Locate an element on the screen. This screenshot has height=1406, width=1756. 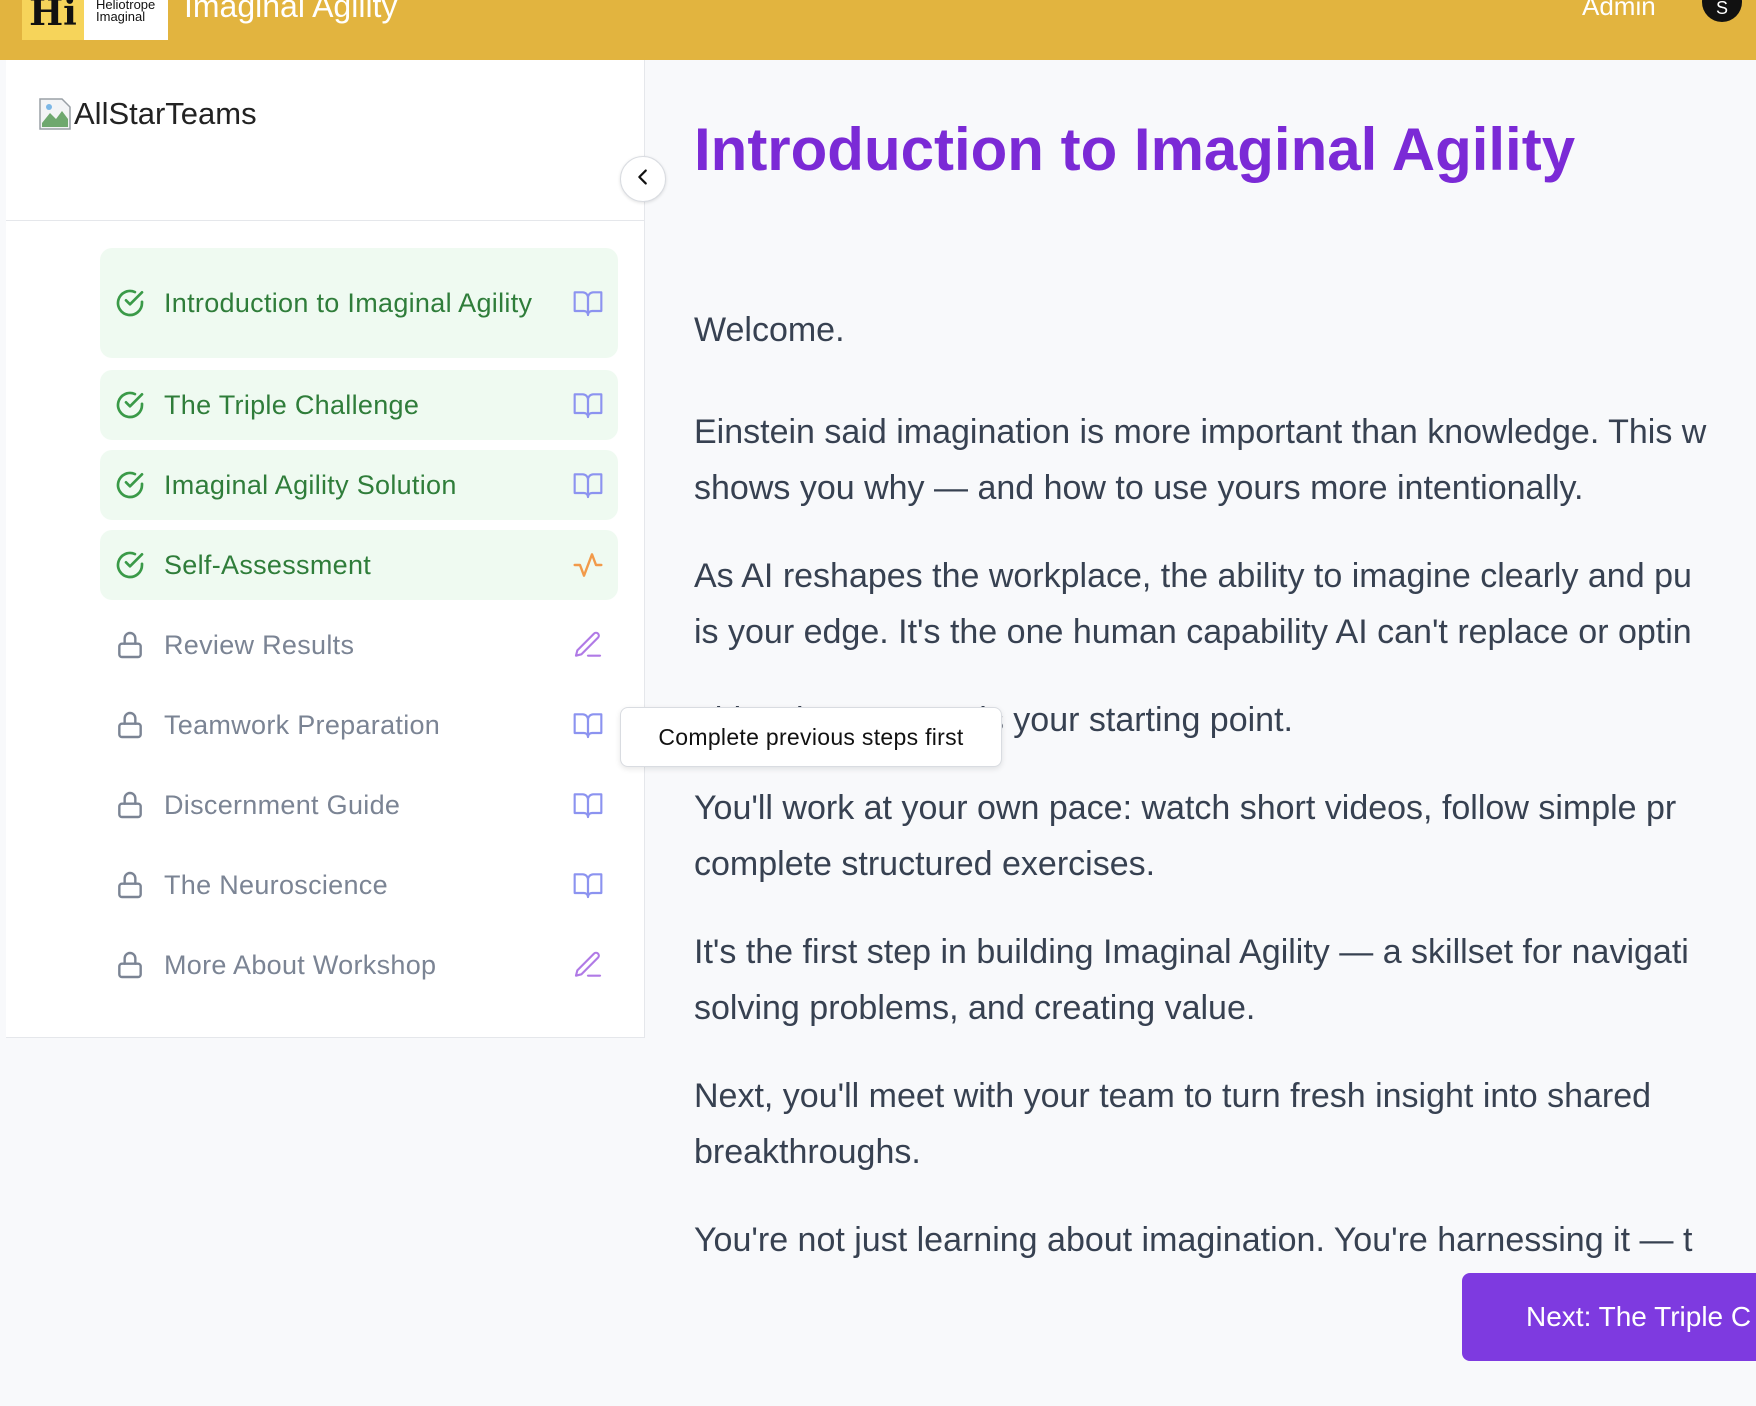
sidebar-item-label: More About Workshop is located at coordinates (300, 965).